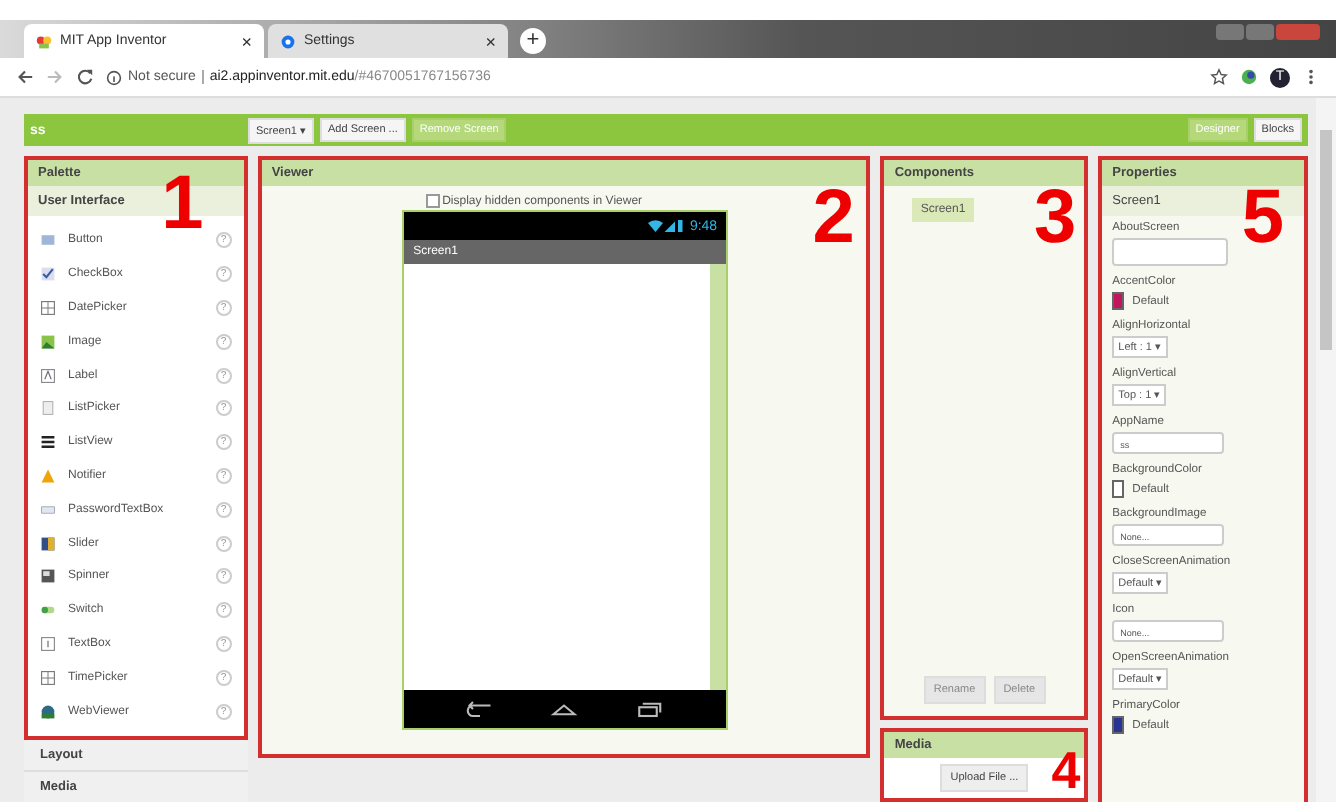  Describe the element at coordinates (48, 610) in the screenshot. I see `switch-component-icon` at that location.